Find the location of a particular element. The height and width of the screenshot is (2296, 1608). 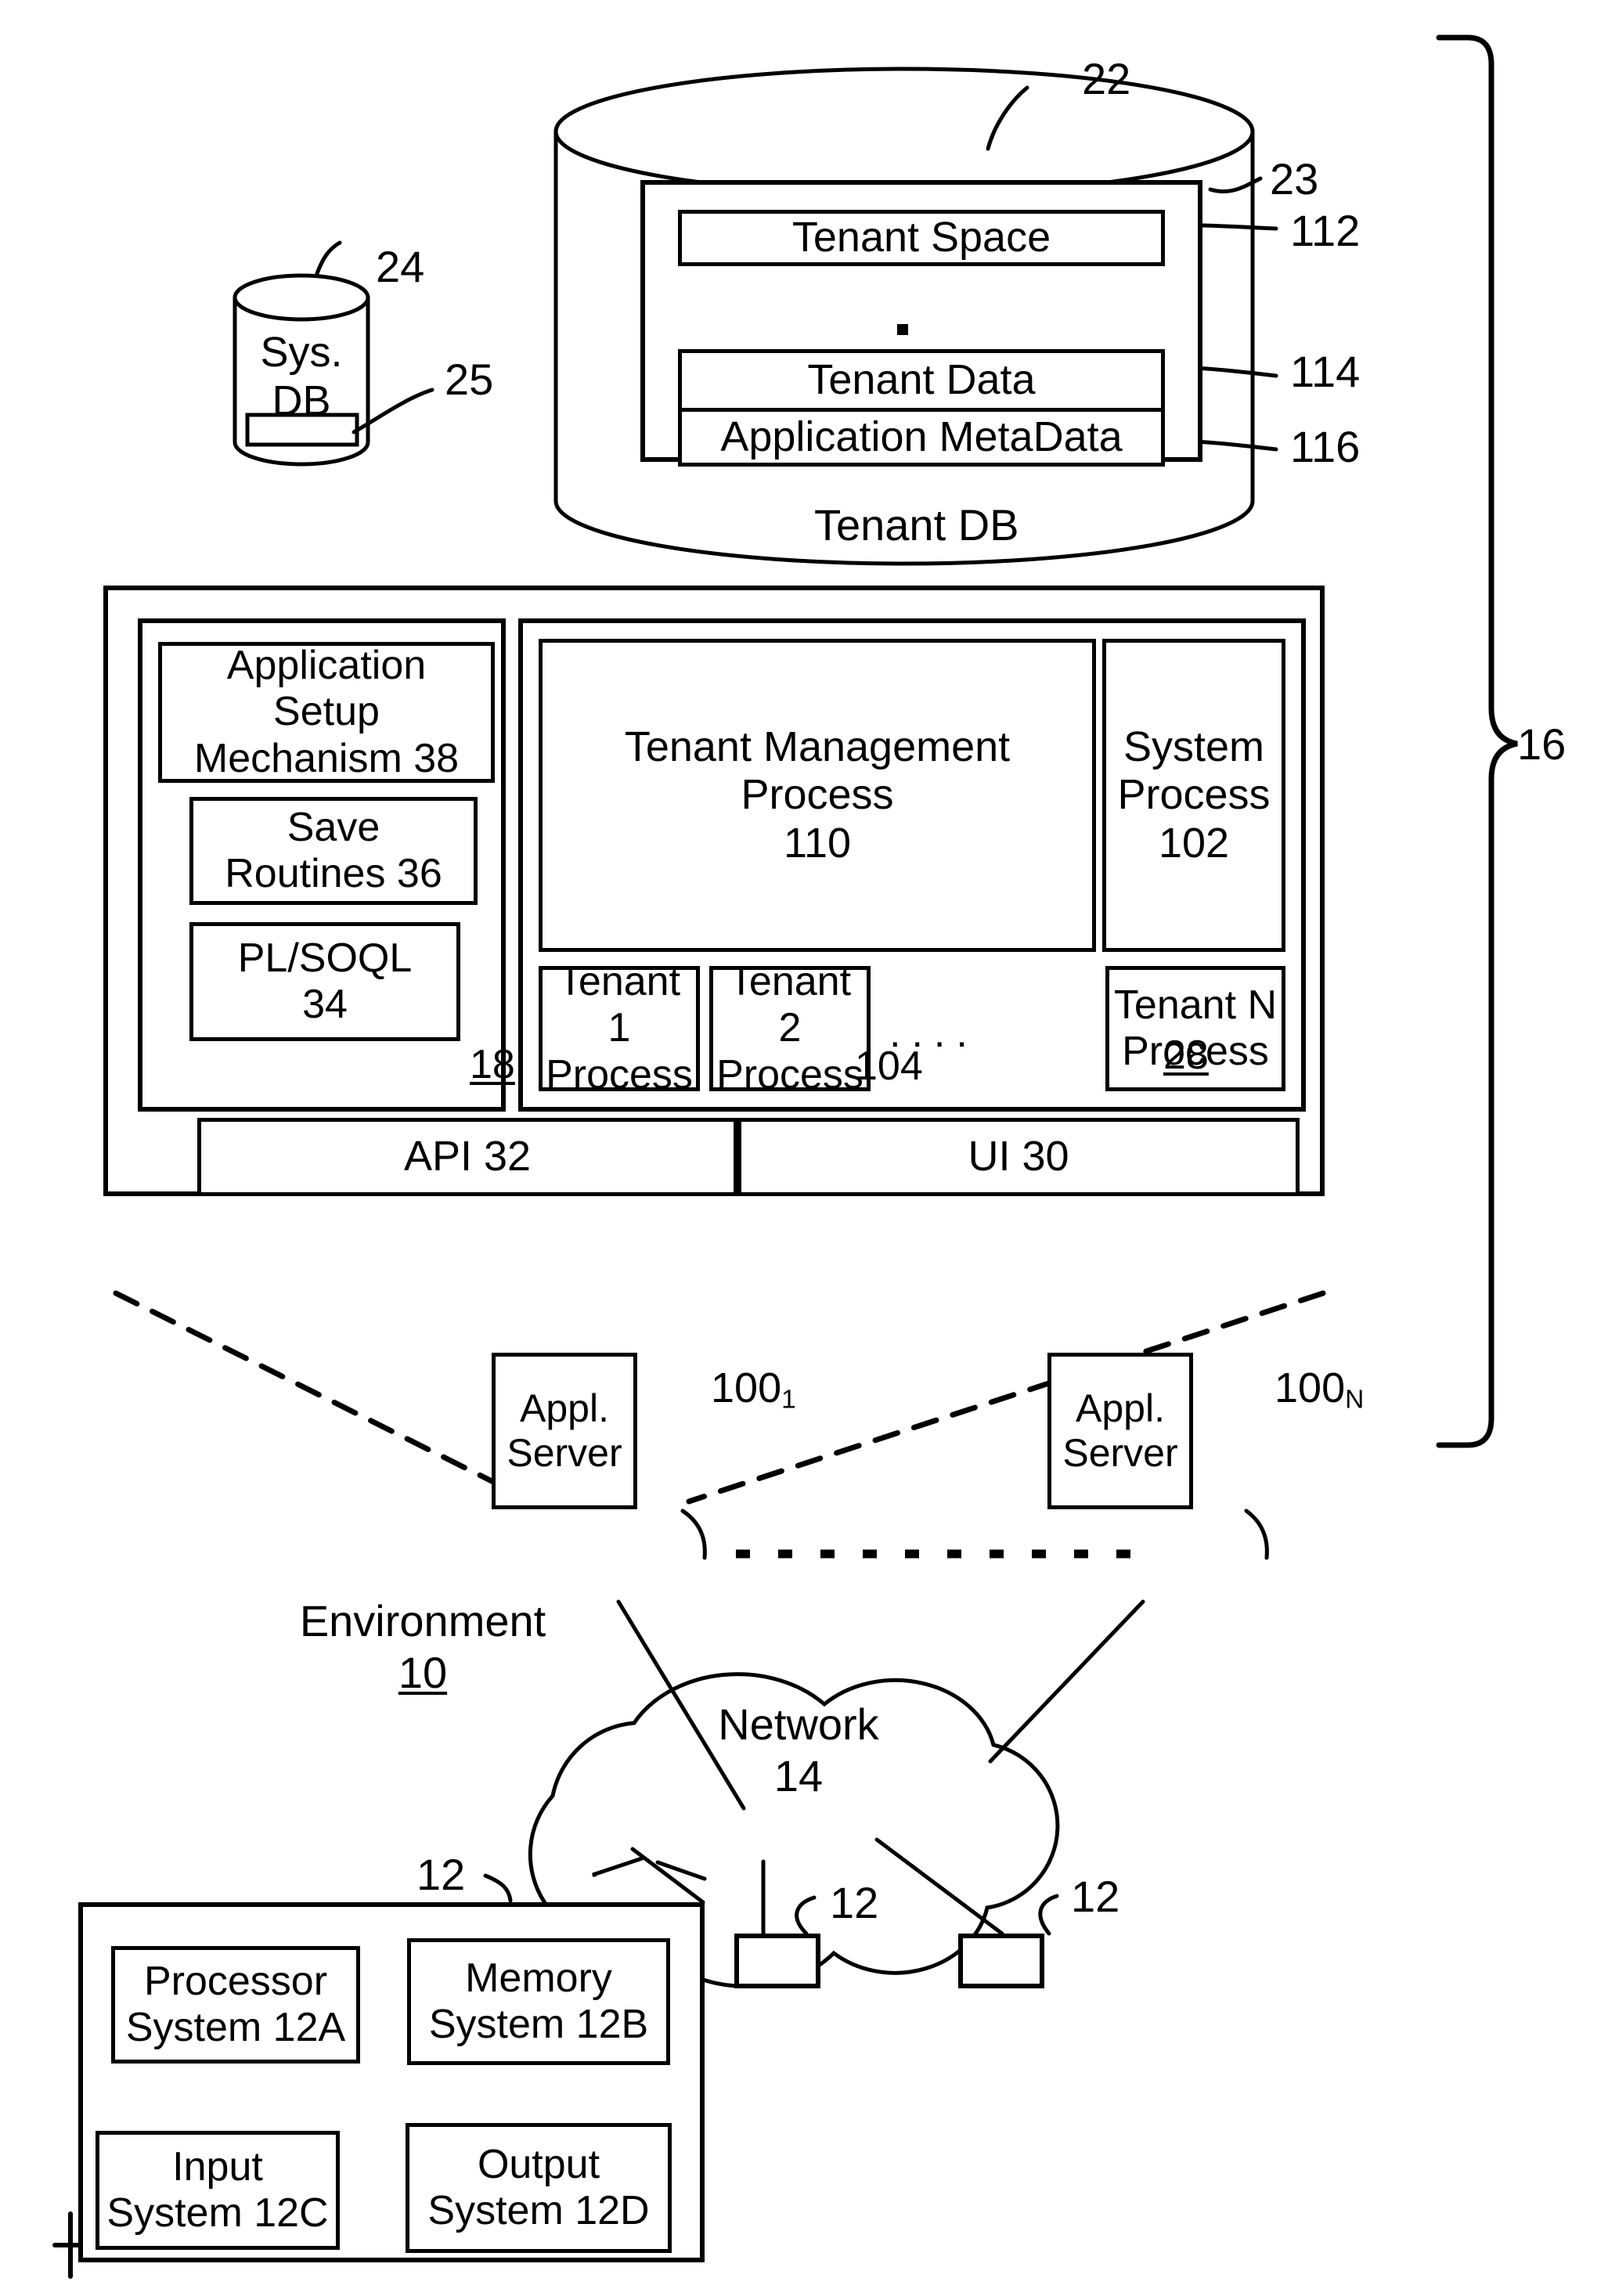

processor-system-label: Processor System 12A is located at coordinates (235, 2004).